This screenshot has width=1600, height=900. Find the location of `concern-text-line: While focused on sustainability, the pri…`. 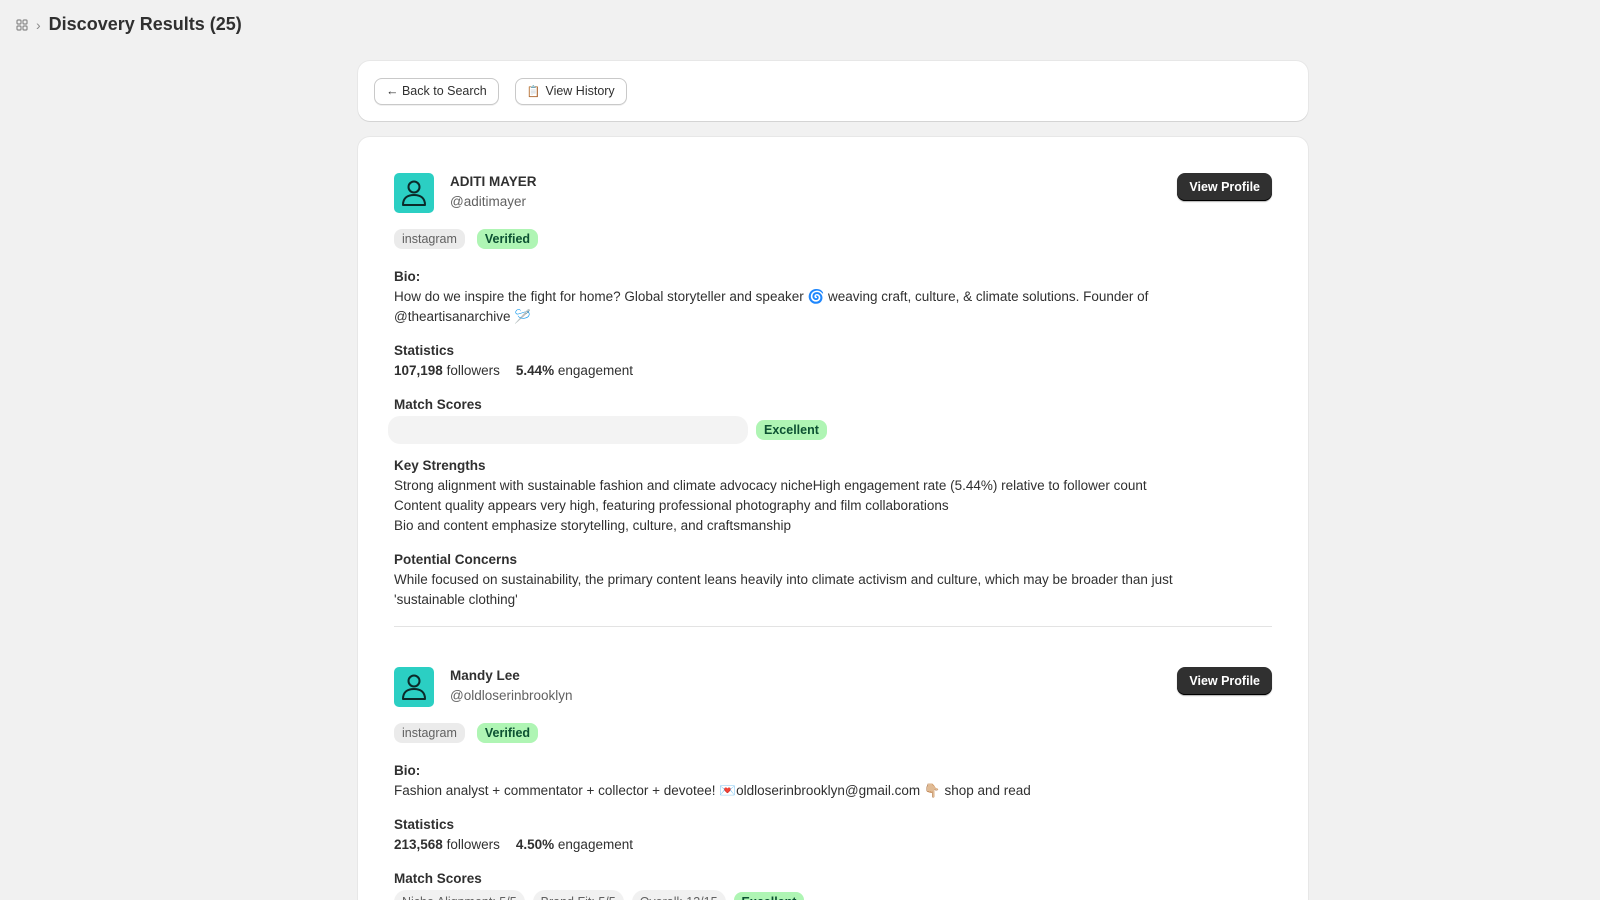

concern-text-line: While focused on sustainability, the pri… is located at coordinates (783, 579).